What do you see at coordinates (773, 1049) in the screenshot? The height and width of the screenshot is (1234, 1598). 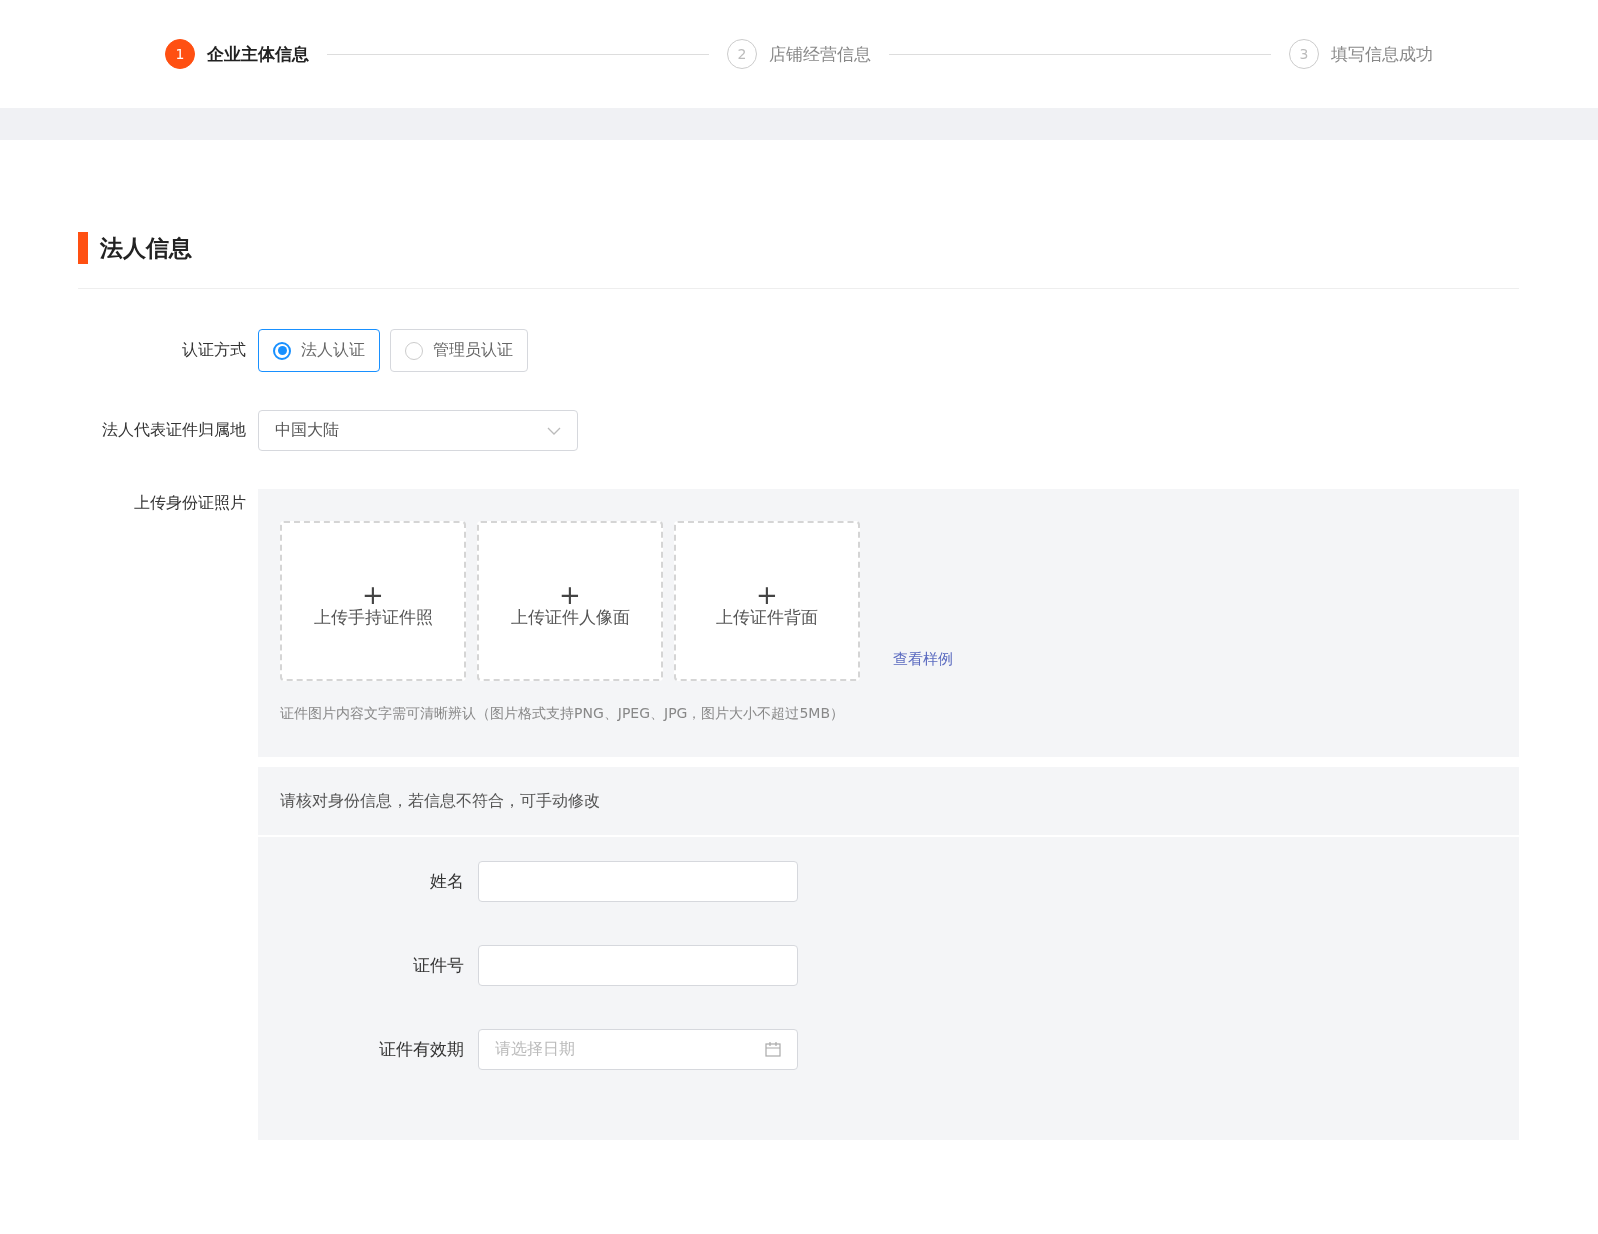 I see `calendar-icon` at bounding box center [773, 1049].